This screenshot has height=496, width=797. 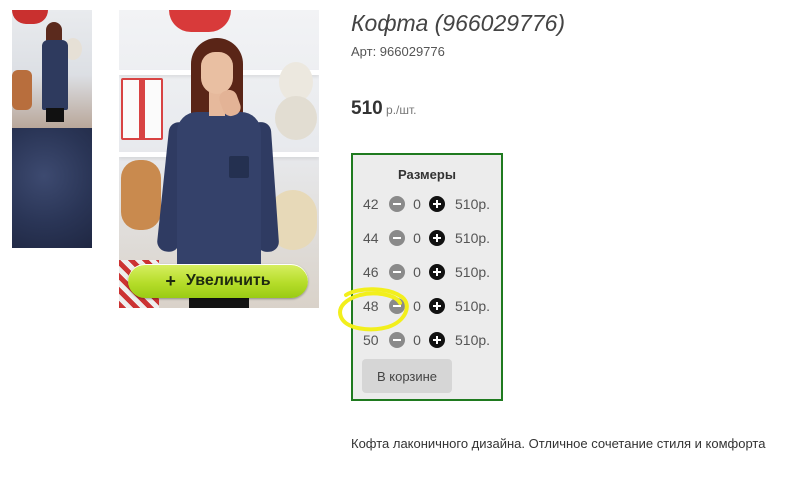 What do you see at coordinates (52, 188) in the screenshot?
I see `thumbnail-fabric-closeup` at bounding box center [52, 188].